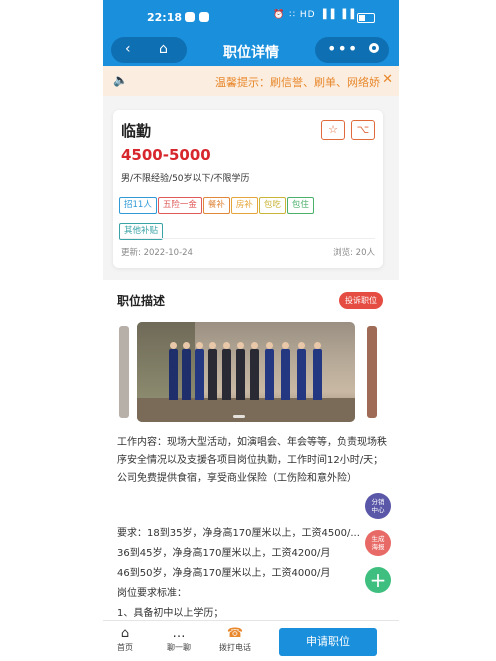 The image size is (496, 661). What do you see at coordinates (120, 80) in the screenshot?
I see `speaker-icon: 🔈` at bounding box center [120, 80].